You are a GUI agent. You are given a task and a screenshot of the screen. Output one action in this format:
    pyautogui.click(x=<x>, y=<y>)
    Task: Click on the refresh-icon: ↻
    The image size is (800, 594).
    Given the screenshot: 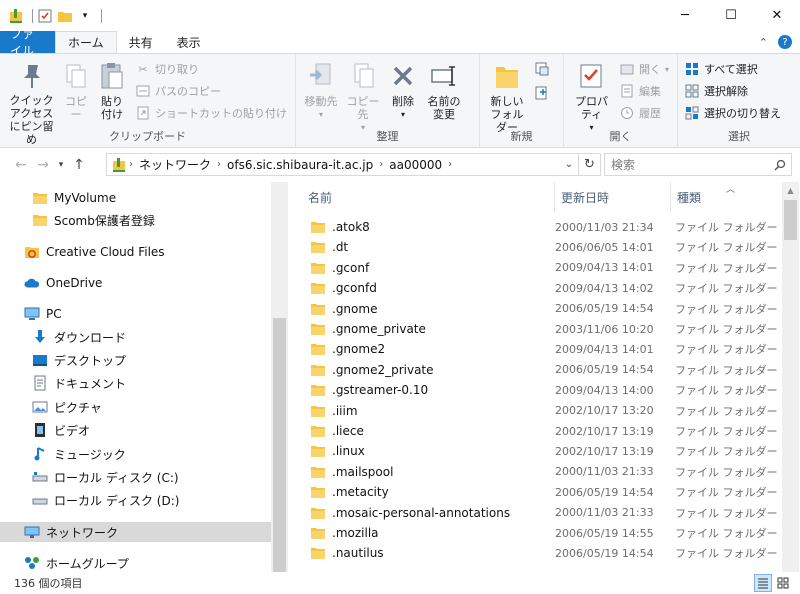 What is the action you would take?
    pyautogui.click(x=589, y=164)
    